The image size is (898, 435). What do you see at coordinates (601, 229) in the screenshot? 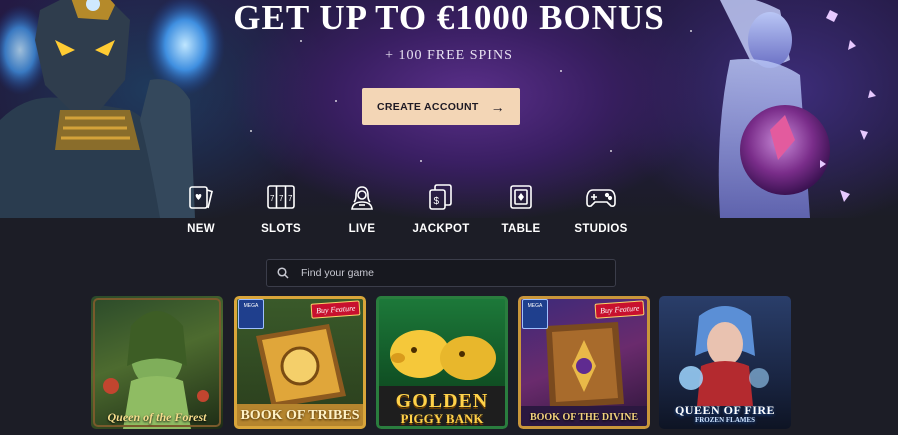
I see `category-label: STUDIOS` at bounding box center [601, 229].